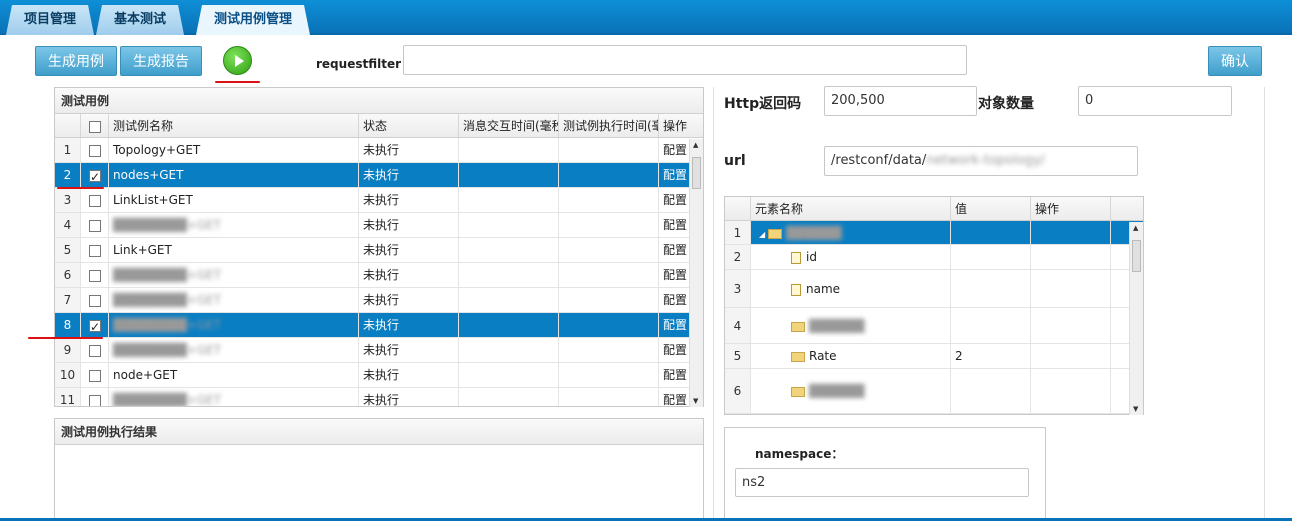  What do you see at coordinates (882, 482) in the screenshot?
I see `namespace-input: ns2` at bounding box center [882, 482].